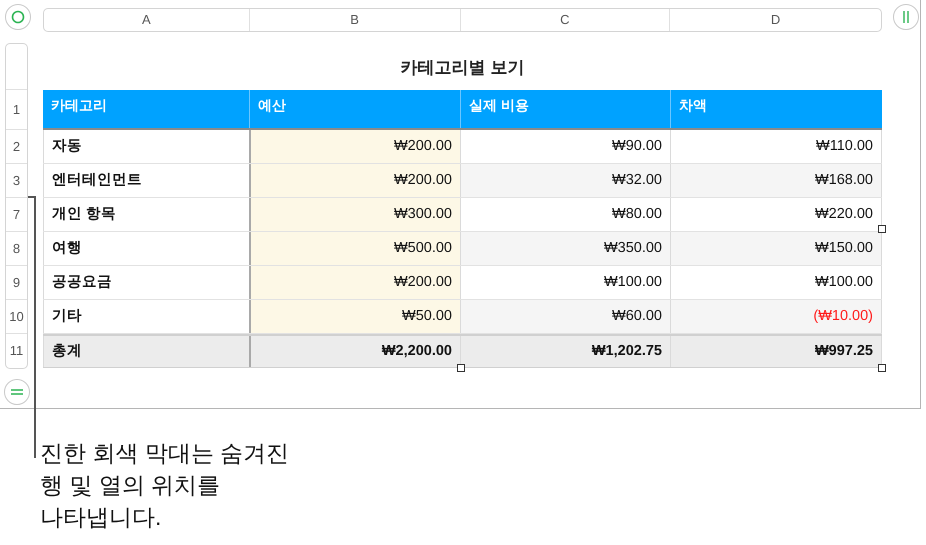  Describe the element at coordinates (776, 282) in the screenshot. I see `table-cell: ₩100.00` at that location.